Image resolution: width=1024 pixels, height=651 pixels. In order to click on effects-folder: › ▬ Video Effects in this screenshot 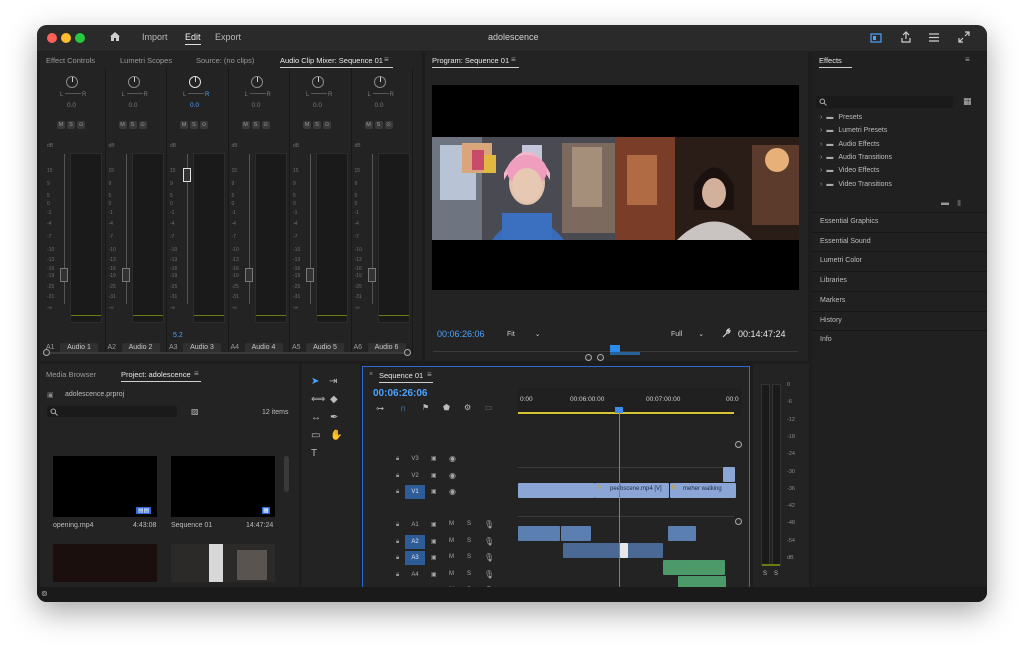, I will do `click(849, 170)`.